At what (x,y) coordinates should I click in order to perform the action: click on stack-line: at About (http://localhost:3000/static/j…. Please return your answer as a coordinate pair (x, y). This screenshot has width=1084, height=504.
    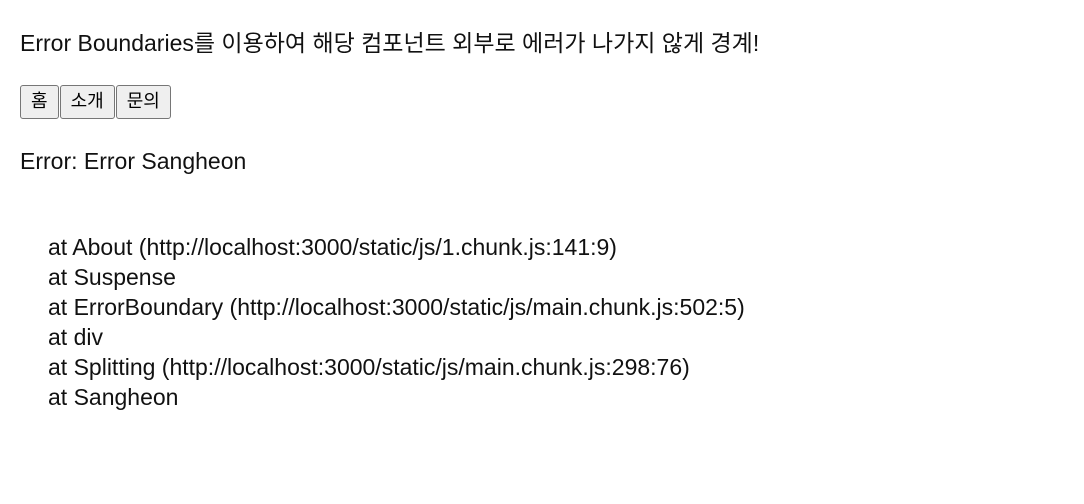
    Looking at the image, I should click on (332, 247).